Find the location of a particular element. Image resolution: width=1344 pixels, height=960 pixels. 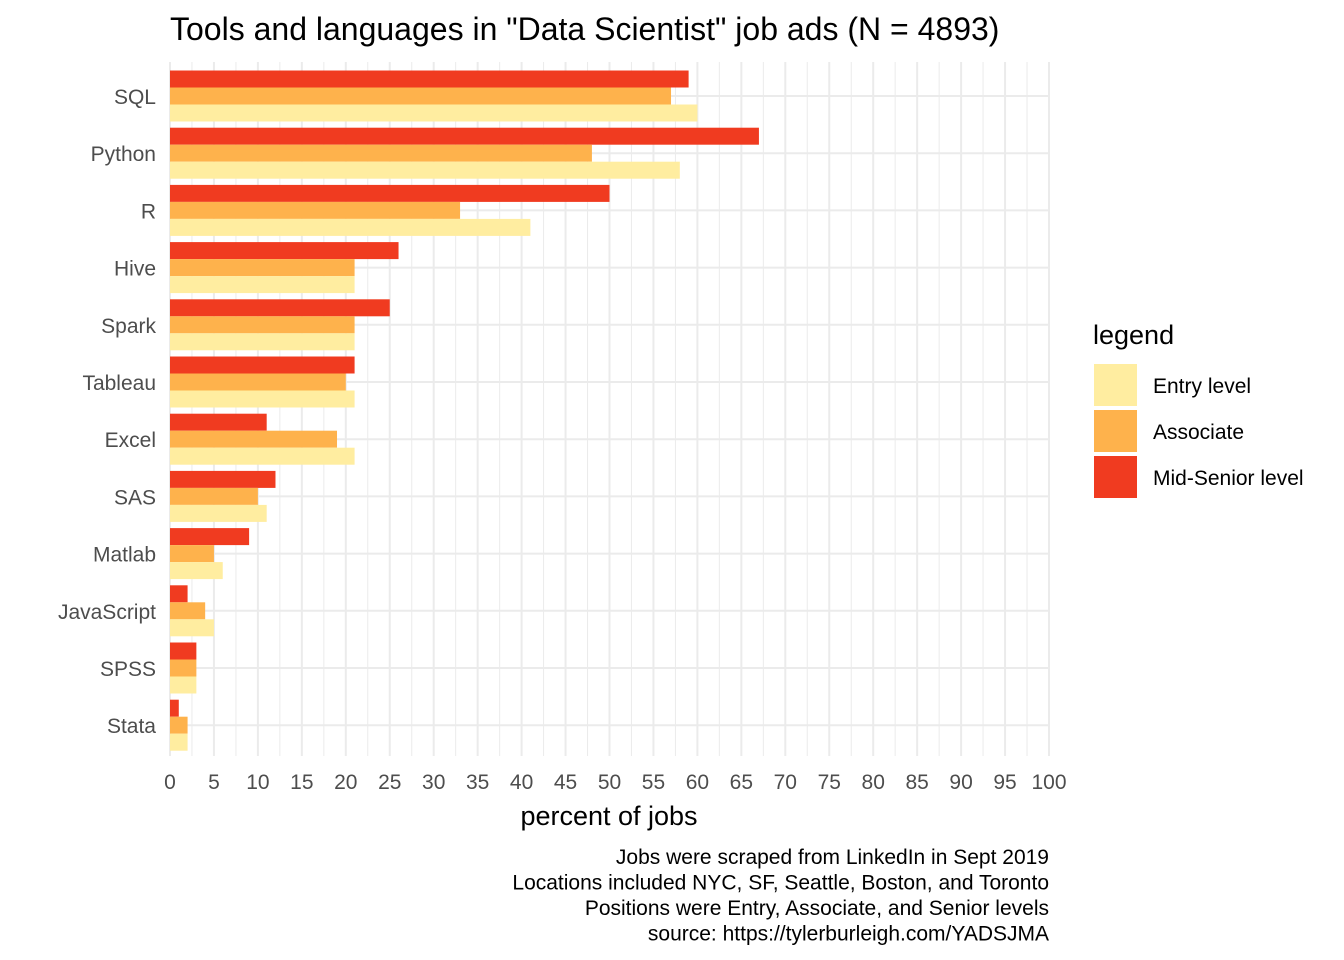

x-tick-label: 60 is located at coordinates (697, 782).